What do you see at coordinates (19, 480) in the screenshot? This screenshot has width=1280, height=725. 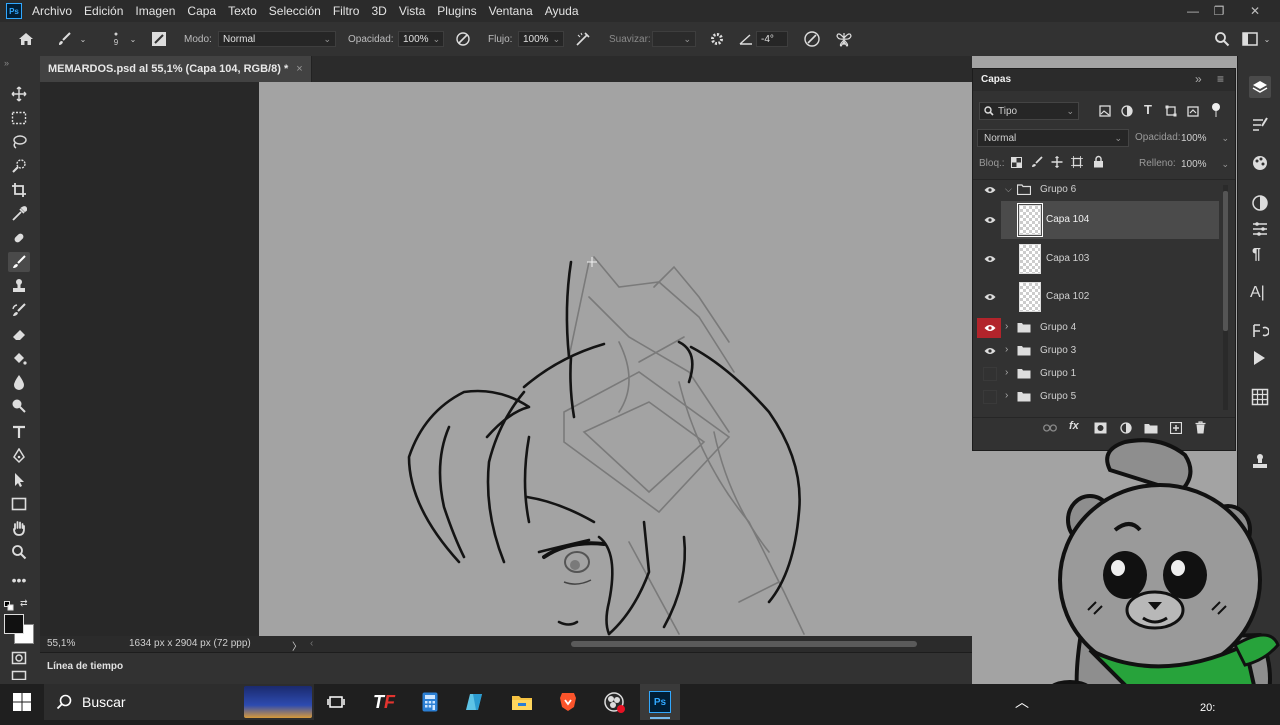 I see `path-selection-tool-icon` at bounding box center [19, 480].